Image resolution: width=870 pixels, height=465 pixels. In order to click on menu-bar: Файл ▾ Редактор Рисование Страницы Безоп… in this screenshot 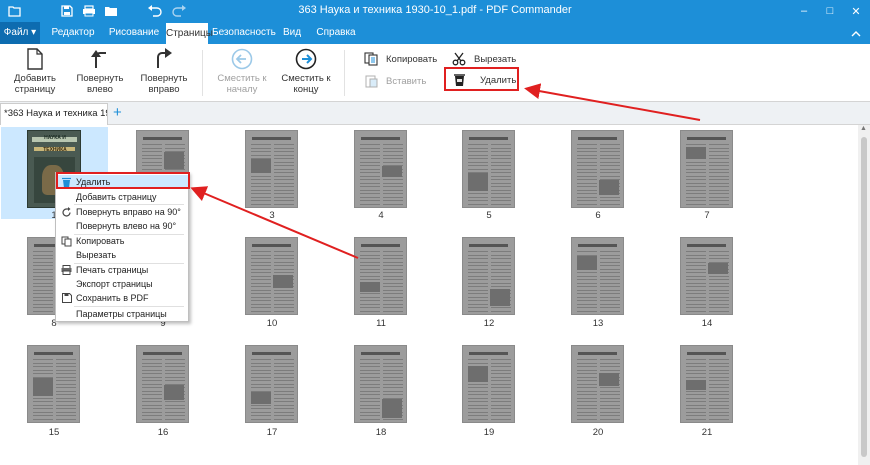, I will do `click(435, 33)`.